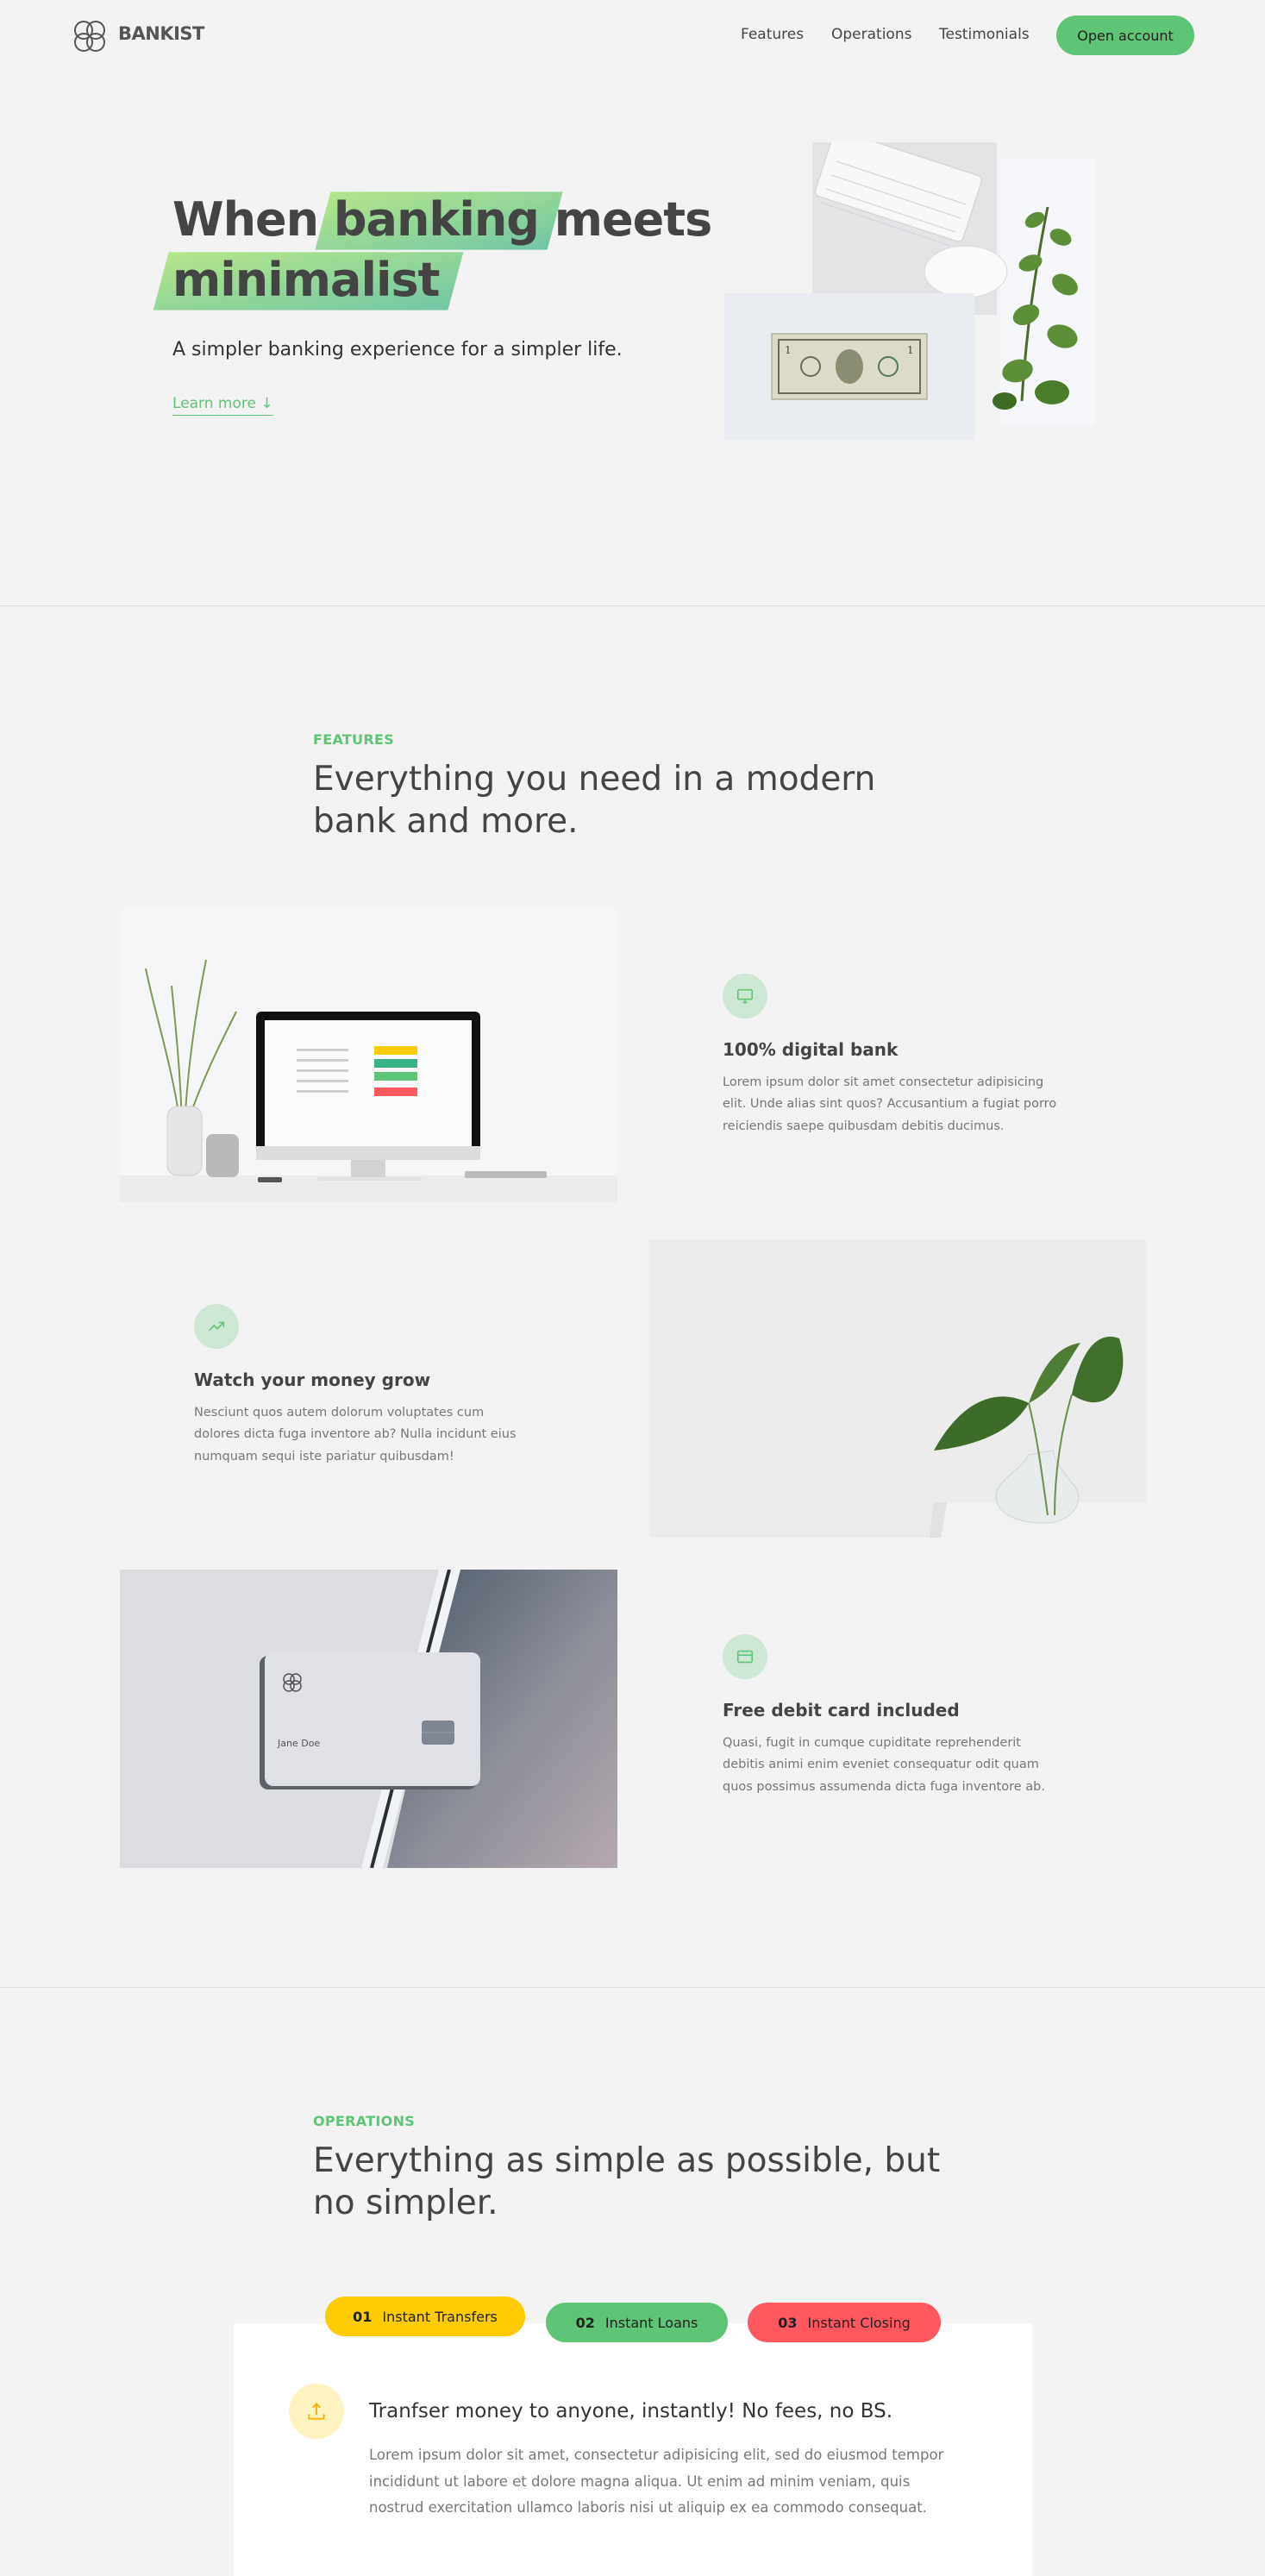 The height and width of the screenshot is (2576, 1265). What do you see at coordinates (909, 284) in the screenshot?
I see `hero-illustration: 1 1` at bounding box center [909, 284].